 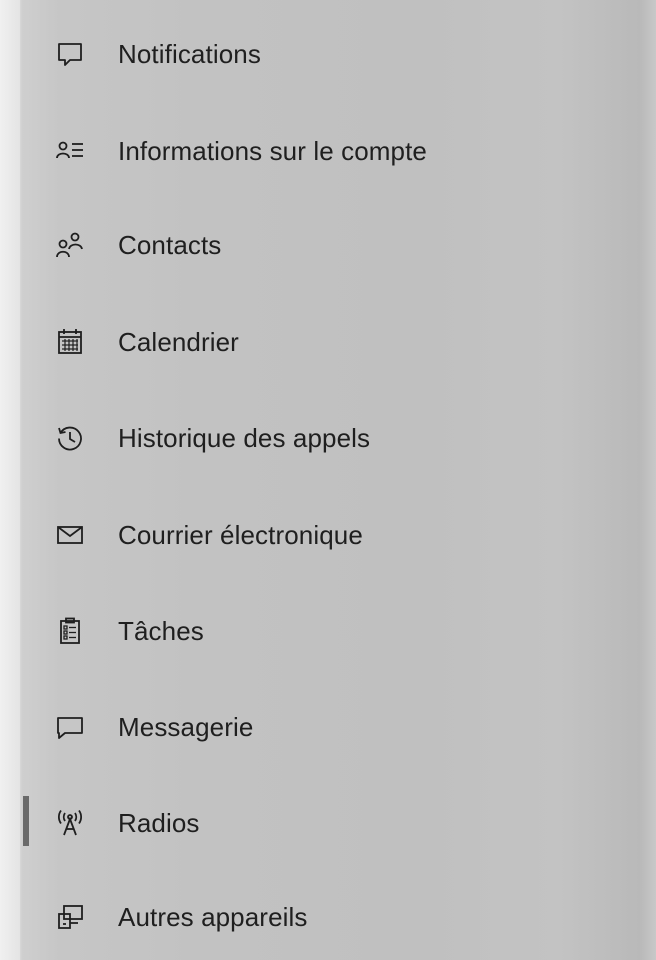 I want to click on sidebar-item-label: Calendrier, so click(x=178, y=341).